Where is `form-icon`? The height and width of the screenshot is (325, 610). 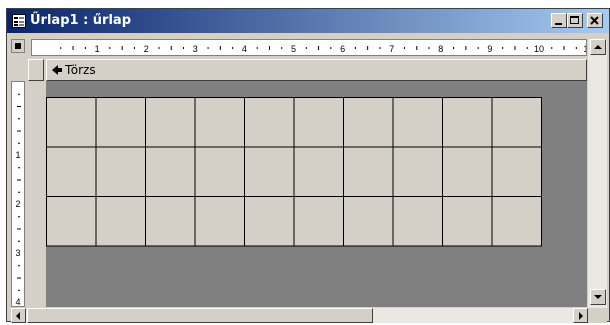
form-icon is located at coordinates (19, 21).